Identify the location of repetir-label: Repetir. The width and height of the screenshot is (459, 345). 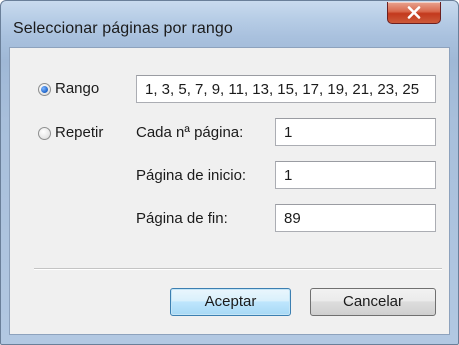
(79, 132).